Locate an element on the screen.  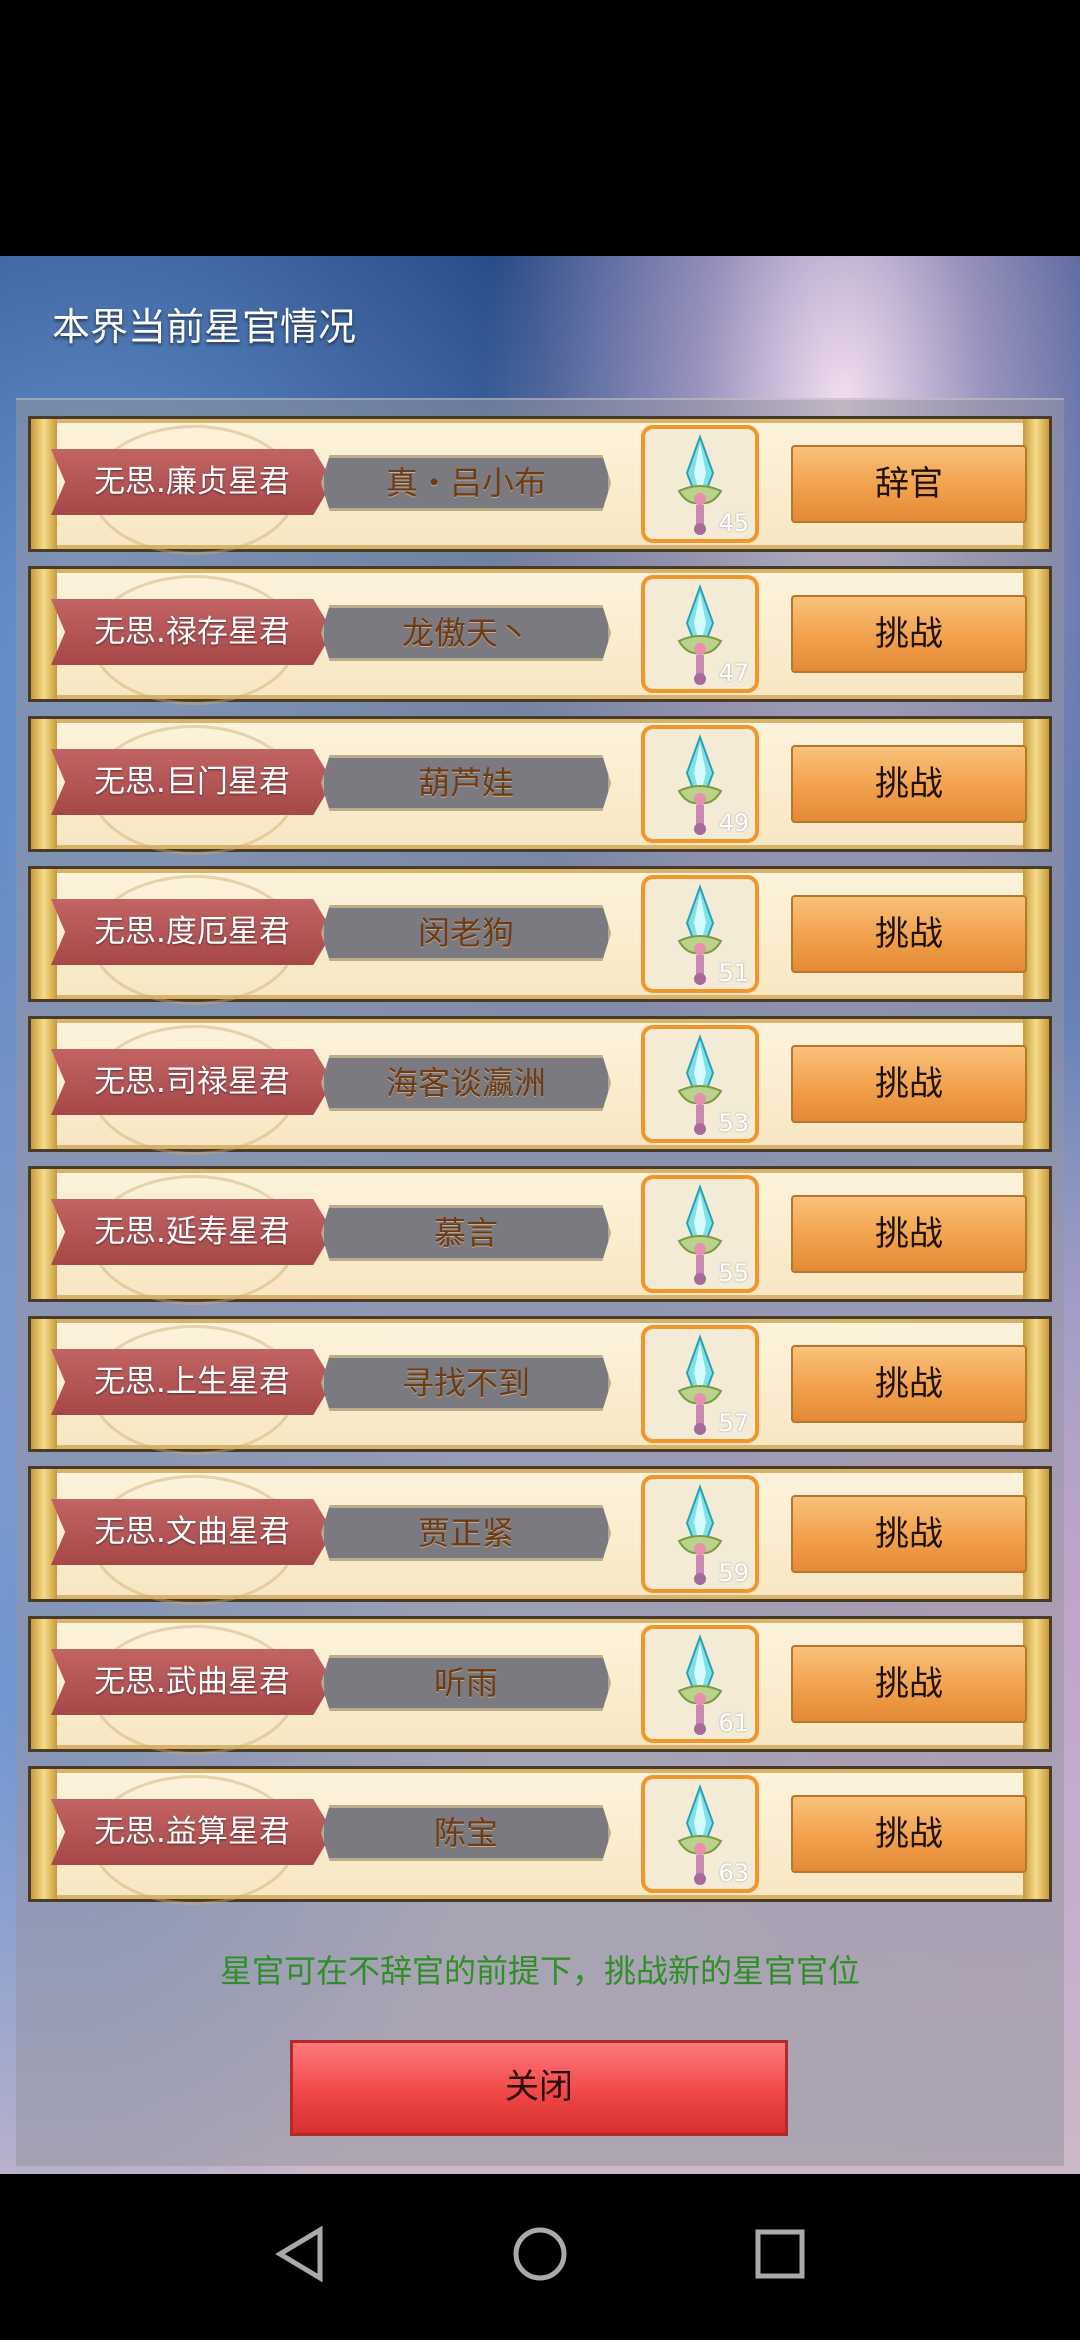
holder-name: 葫芦娃 is located at coordinates (466, 783).